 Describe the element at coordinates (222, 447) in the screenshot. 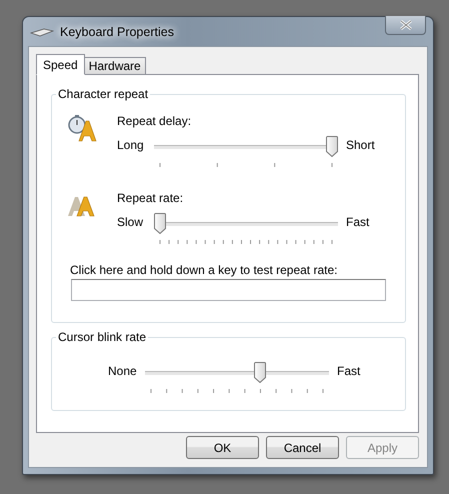

I see `dialog-button: OK` at that location.